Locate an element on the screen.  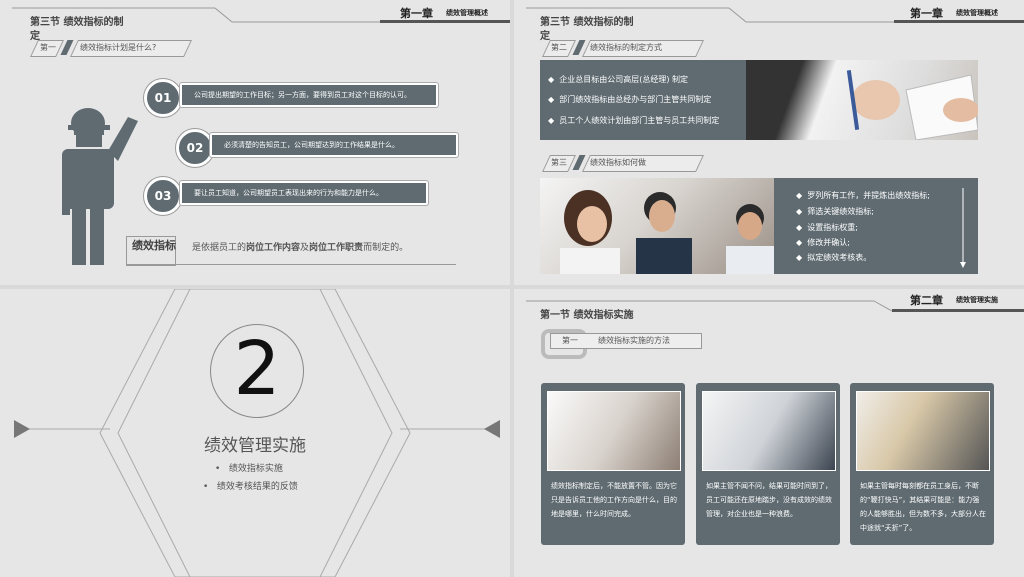
step-item-5-label: 拟定绩效考核表。 is located at coordinates (839, 257).